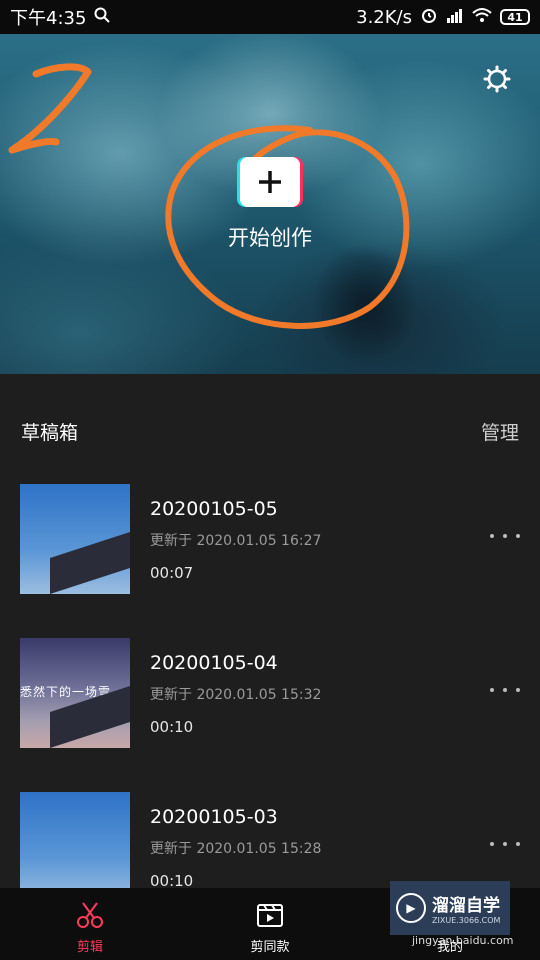  What do you see at coordinates (89, 947) in the screenshot?
I see `tab-edit-label: 剪辑` at bounding box center [89, 947].